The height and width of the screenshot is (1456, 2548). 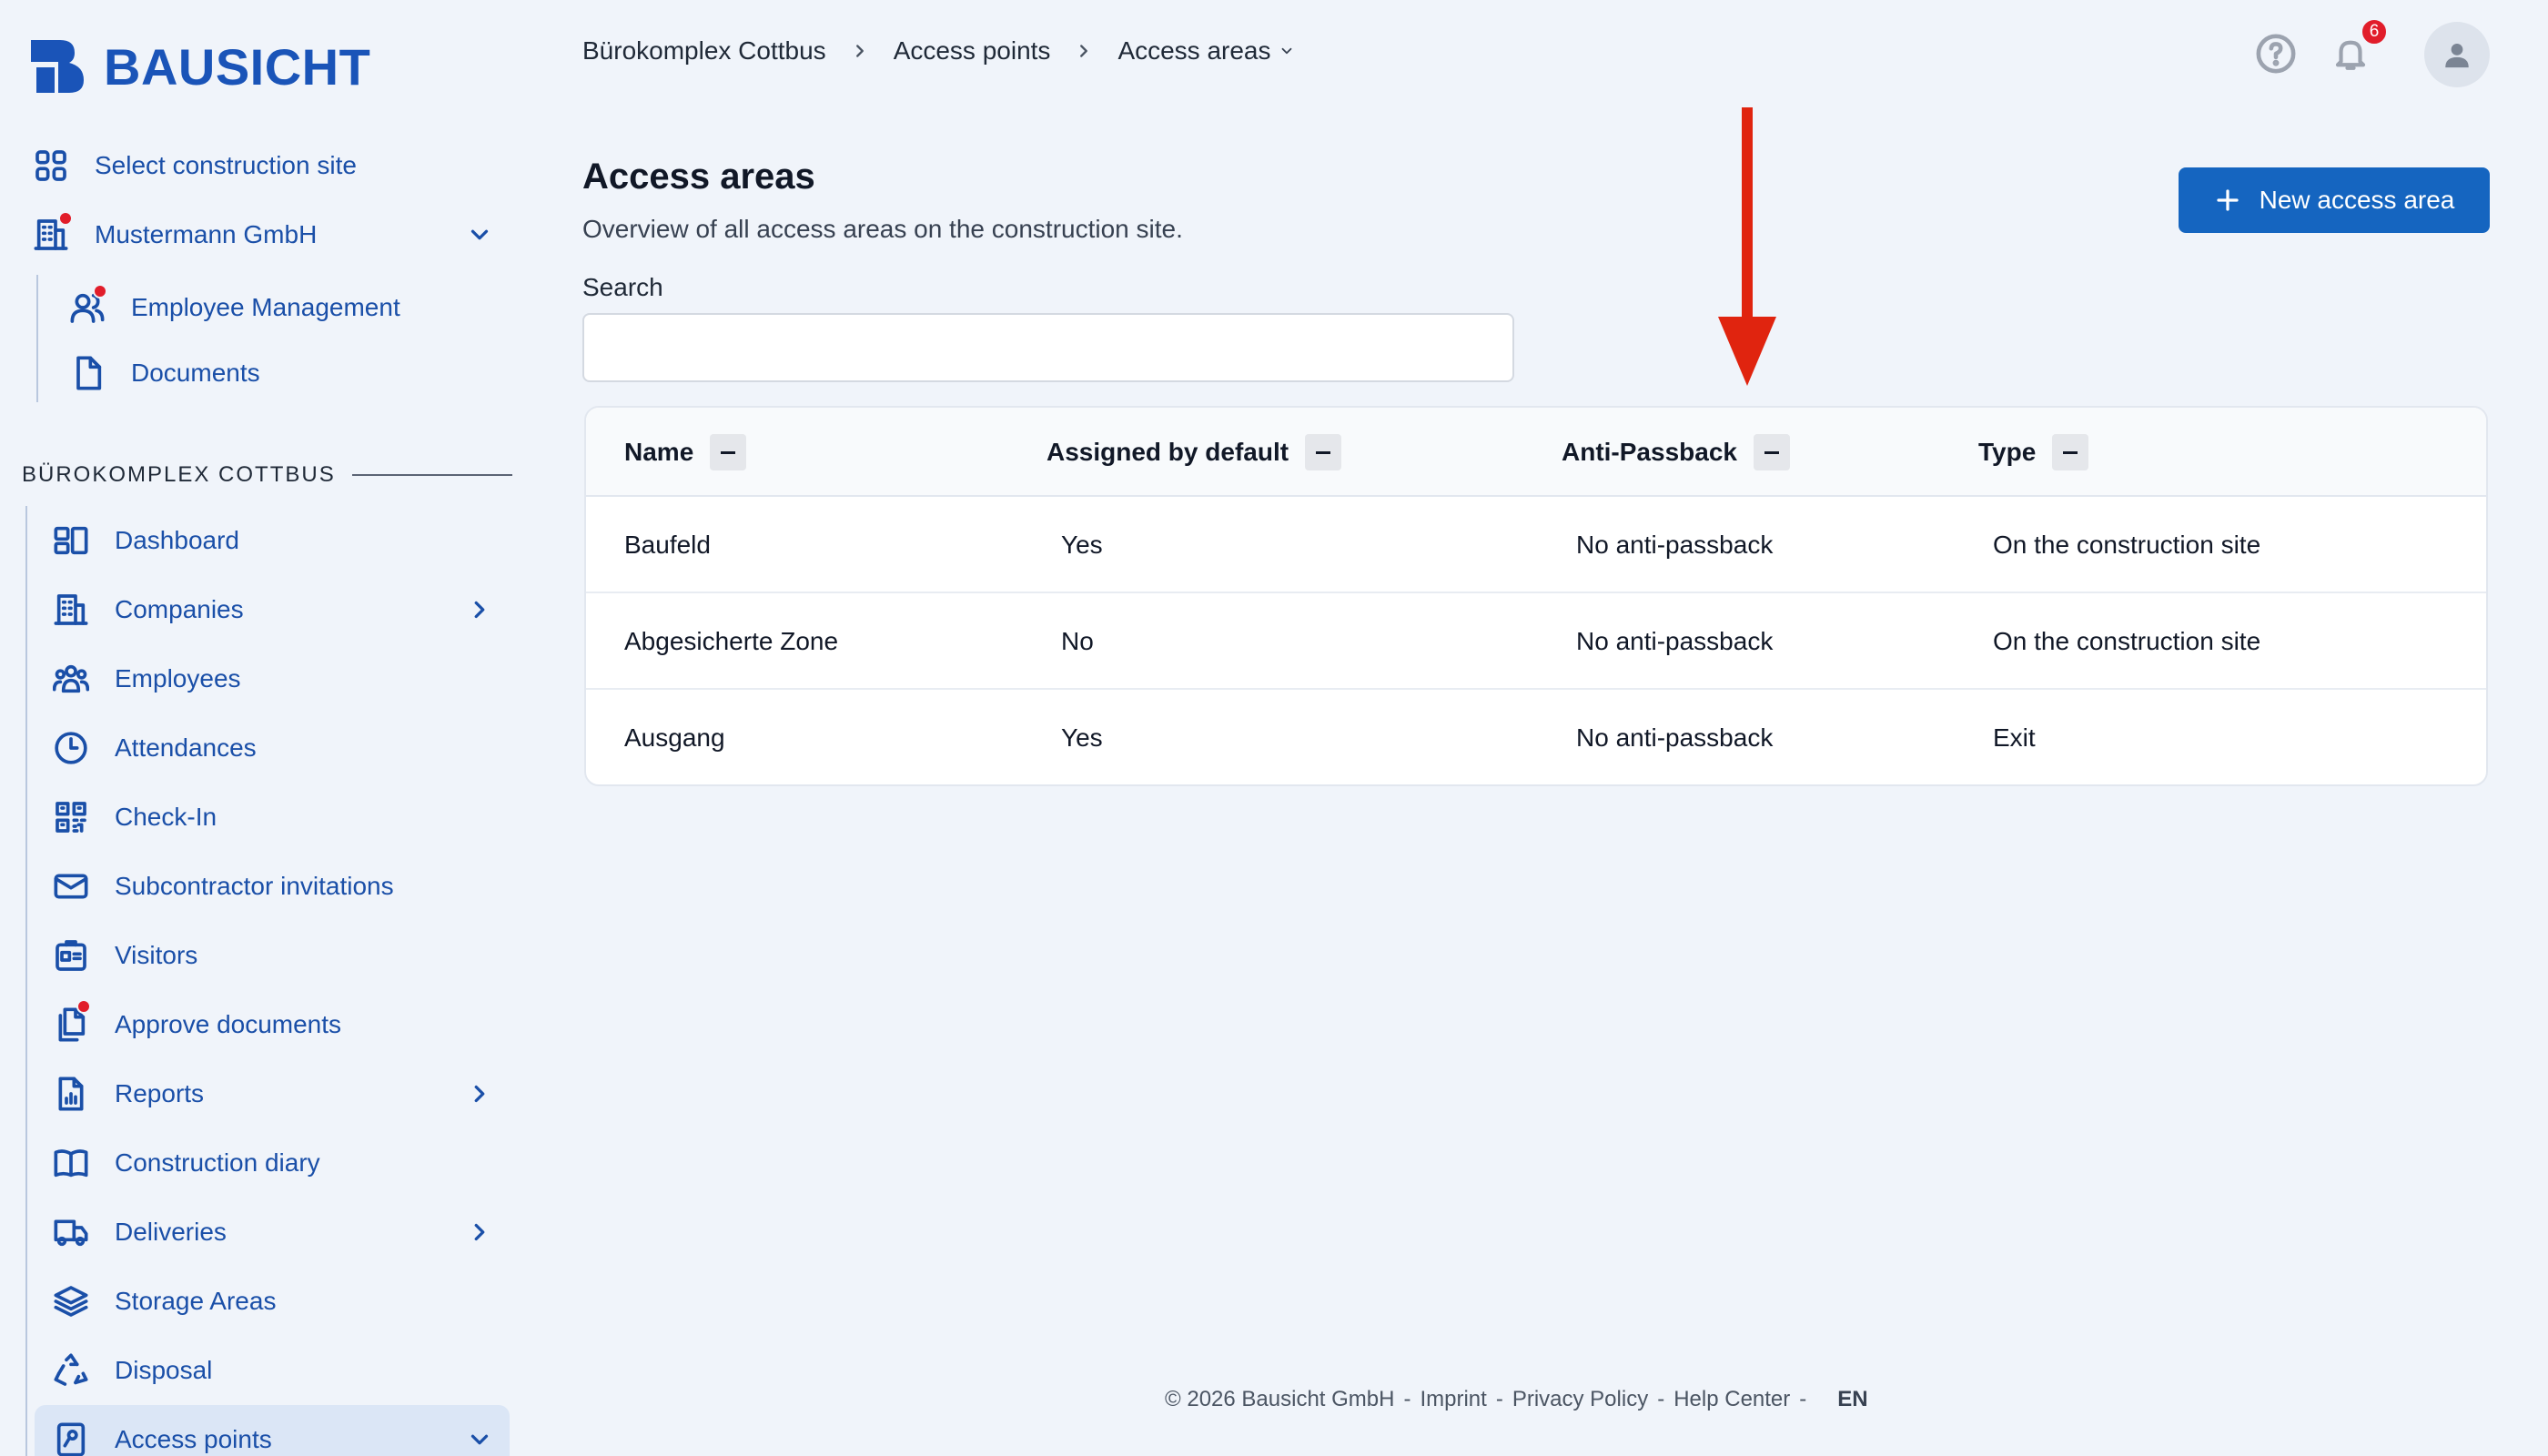 I want to click on users-icon, so click(x=87, y=306).